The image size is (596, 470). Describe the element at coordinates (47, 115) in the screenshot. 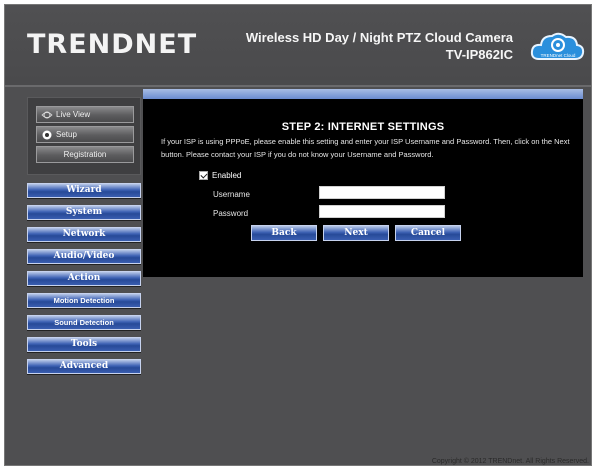

I see `camera-icon` at that location.